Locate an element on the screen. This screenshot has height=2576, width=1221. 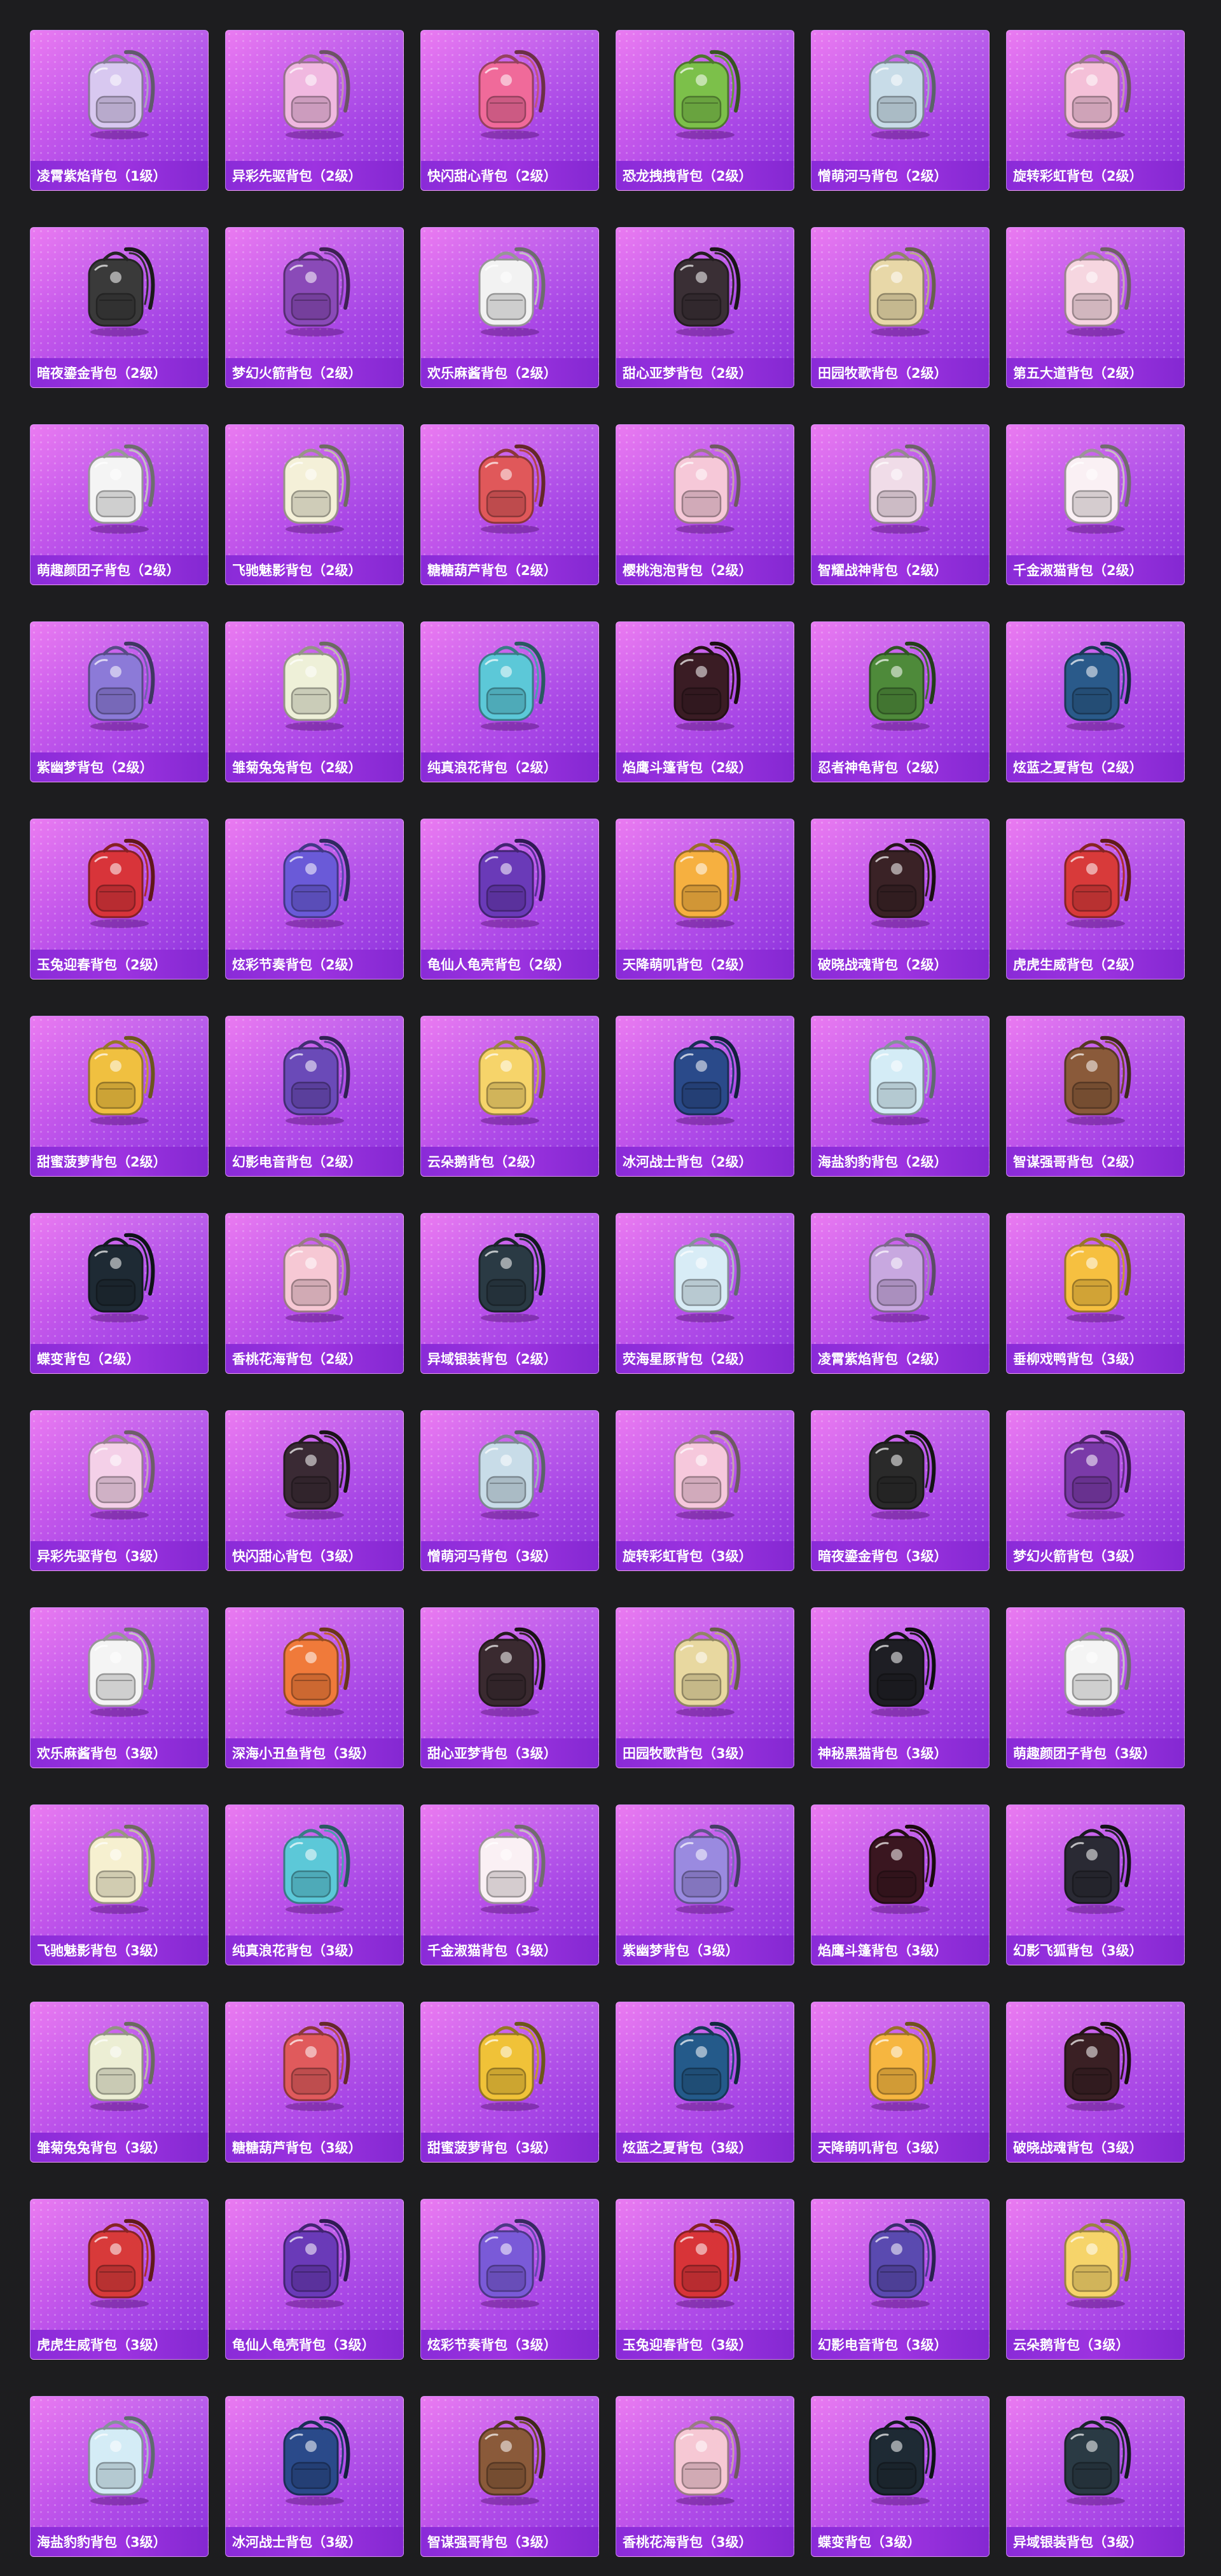
backpack-card: 天降萌叽背包（2级） is located at coordinates (705, 899).